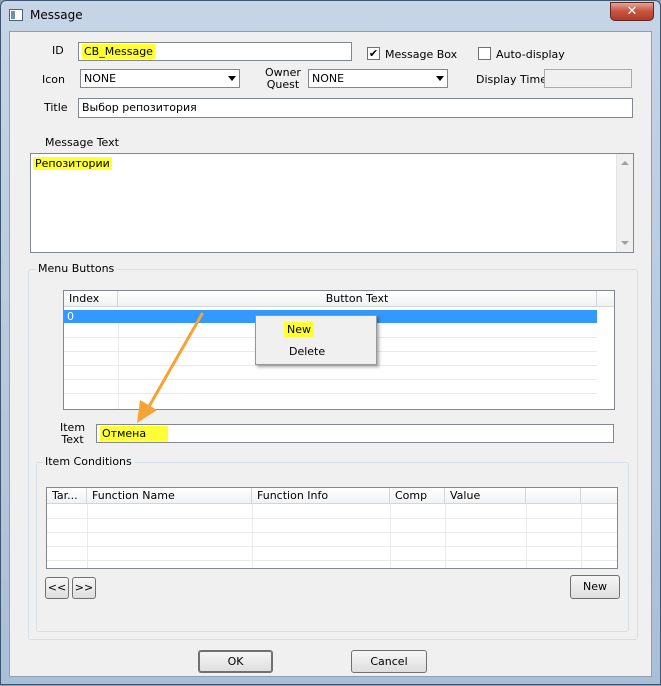 Image resolution: width=661 pixels, height=686 pixels. I want to click on annotation-arrow-head, so click(147, 411).